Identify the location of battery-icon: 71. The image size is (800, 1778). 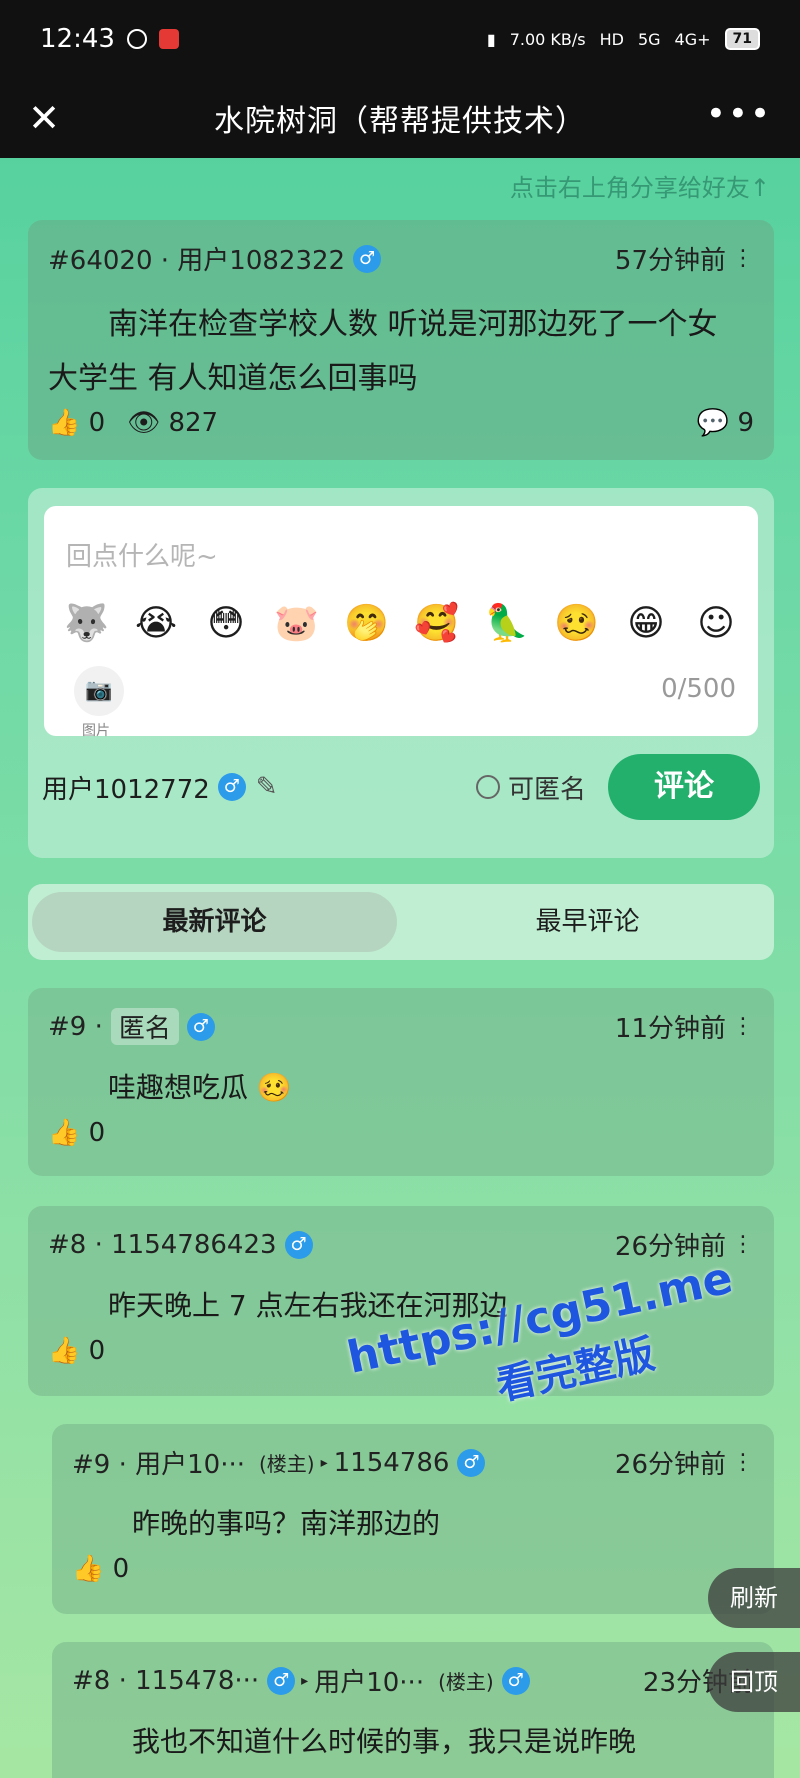
(742, 39).